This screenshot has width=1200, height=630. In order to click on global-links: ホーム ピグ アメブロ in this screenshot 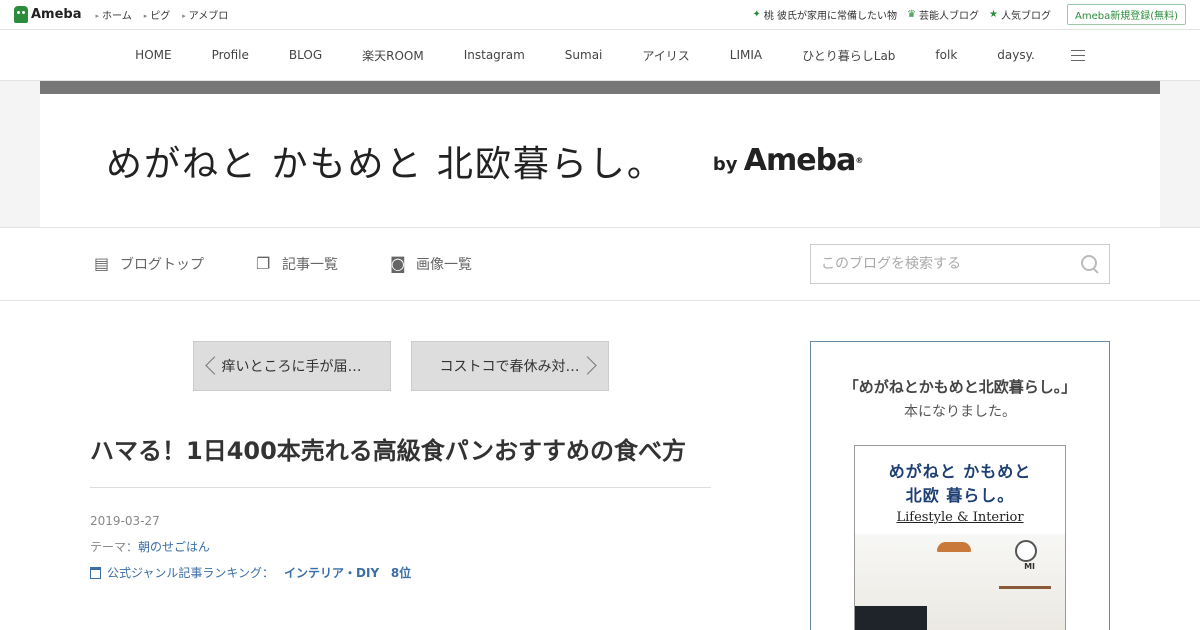, I will do `click(162, 14)`.